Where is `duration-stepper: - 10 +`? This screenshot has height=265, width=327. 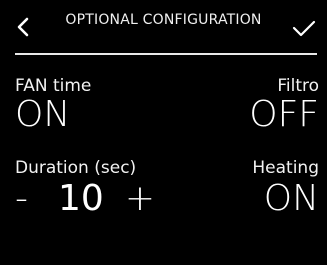
duration-stepper: - 10 + is located at coordinates (85, 198).